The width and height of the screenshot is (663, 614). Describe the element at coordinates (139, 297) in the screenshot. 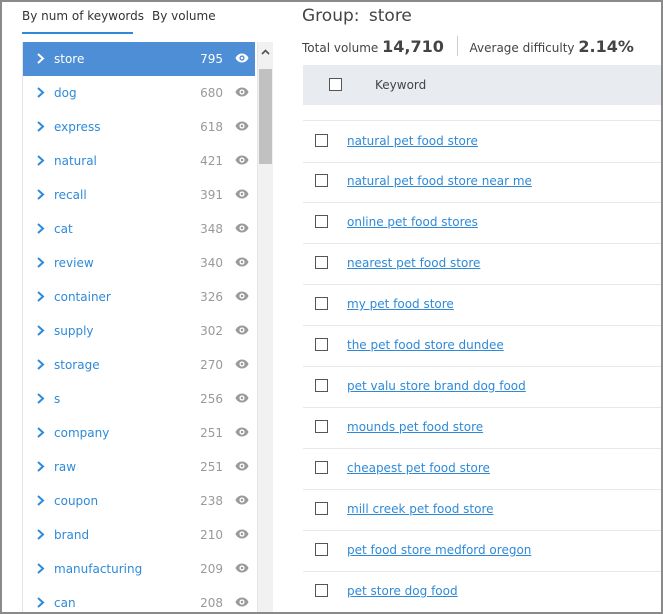

I see `group-list-item: container 326` at that location.